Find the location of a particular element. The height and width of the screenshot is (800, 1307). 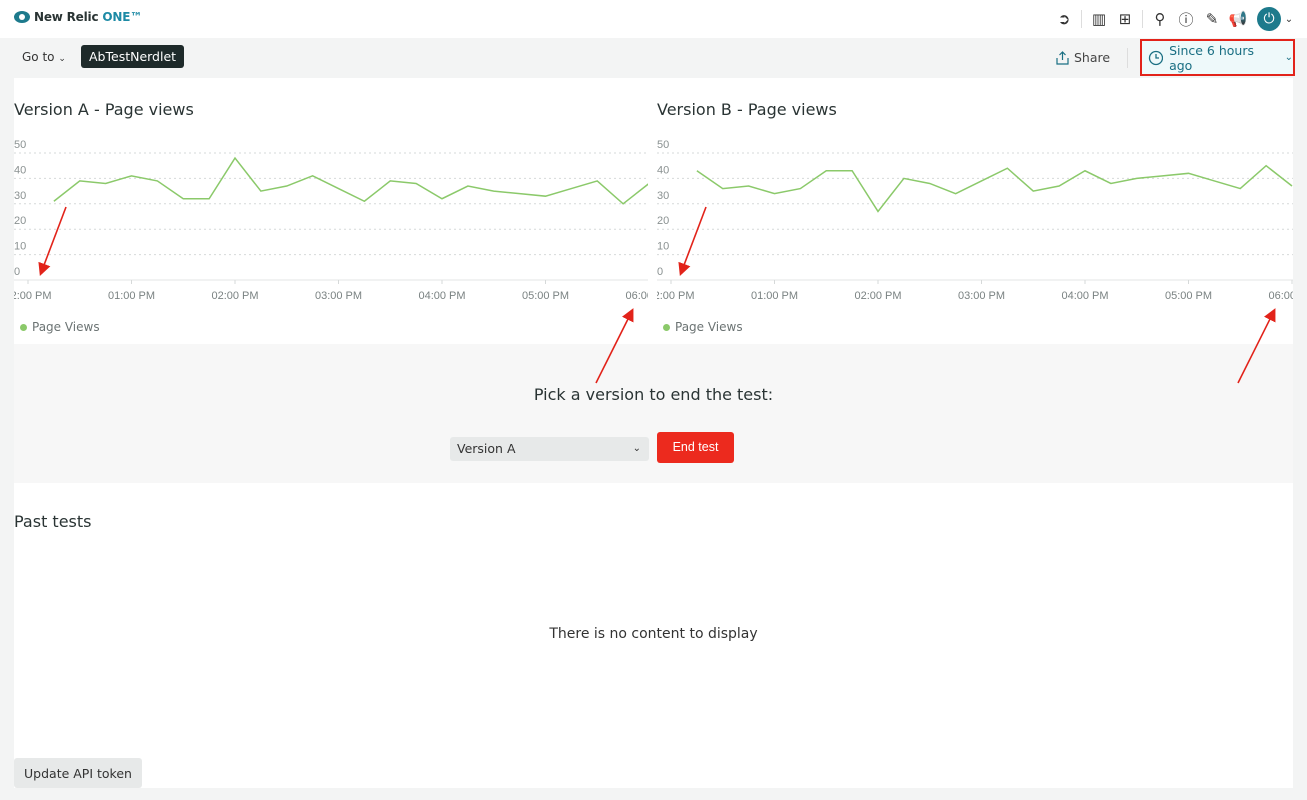

version-select: Version A ⌄ is located at coordinates (549, 449).